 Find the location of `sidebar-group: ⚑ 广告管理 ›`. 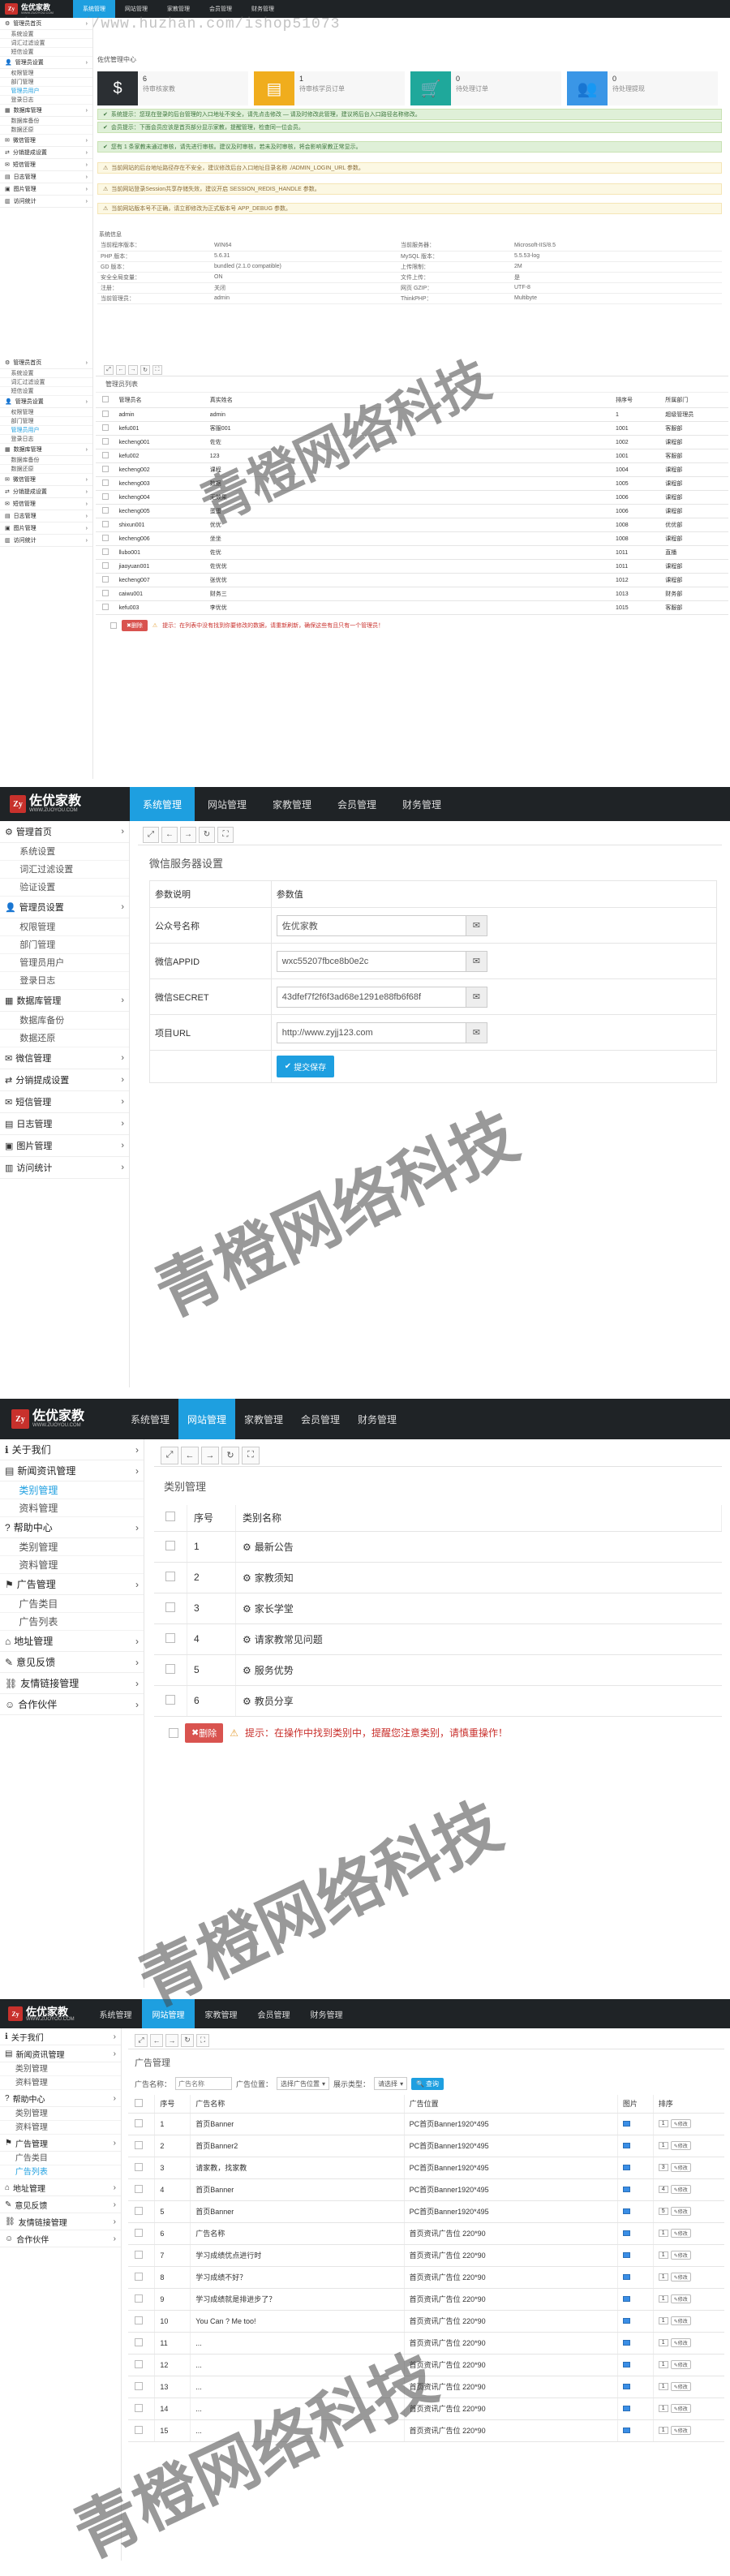

sidebar-group: ⚑ 广告管理 › is located at coordinates (60, 2143).